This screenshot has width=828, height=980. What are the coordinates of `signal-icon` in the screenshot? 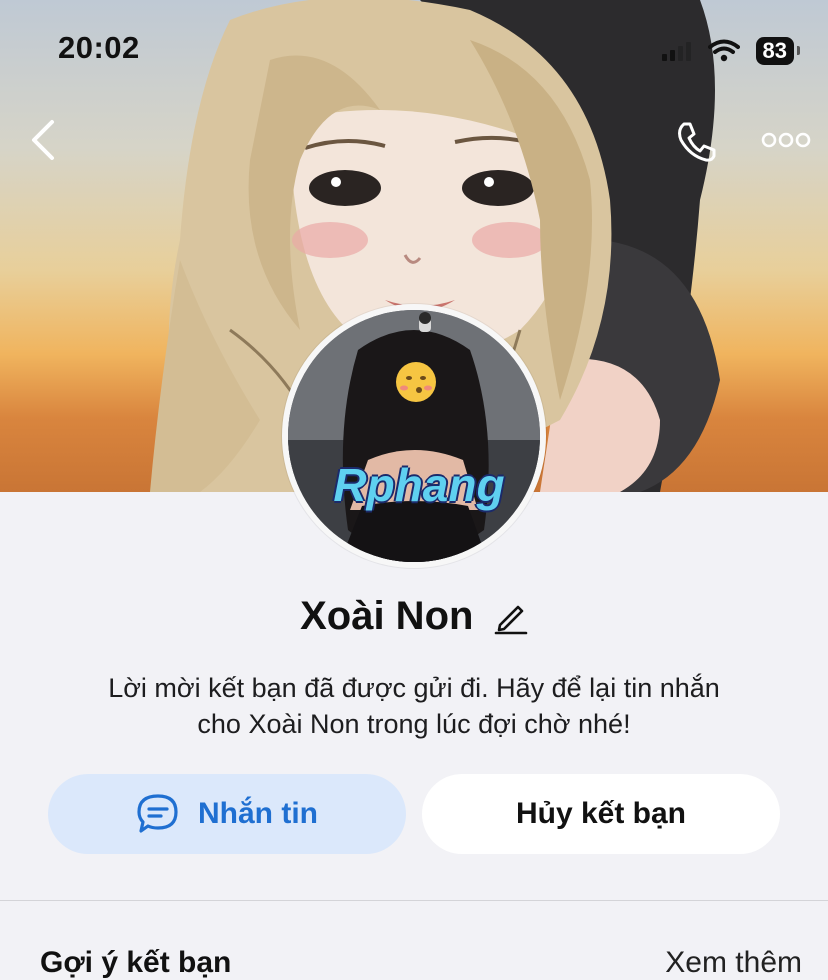 It's located at (676, 51).